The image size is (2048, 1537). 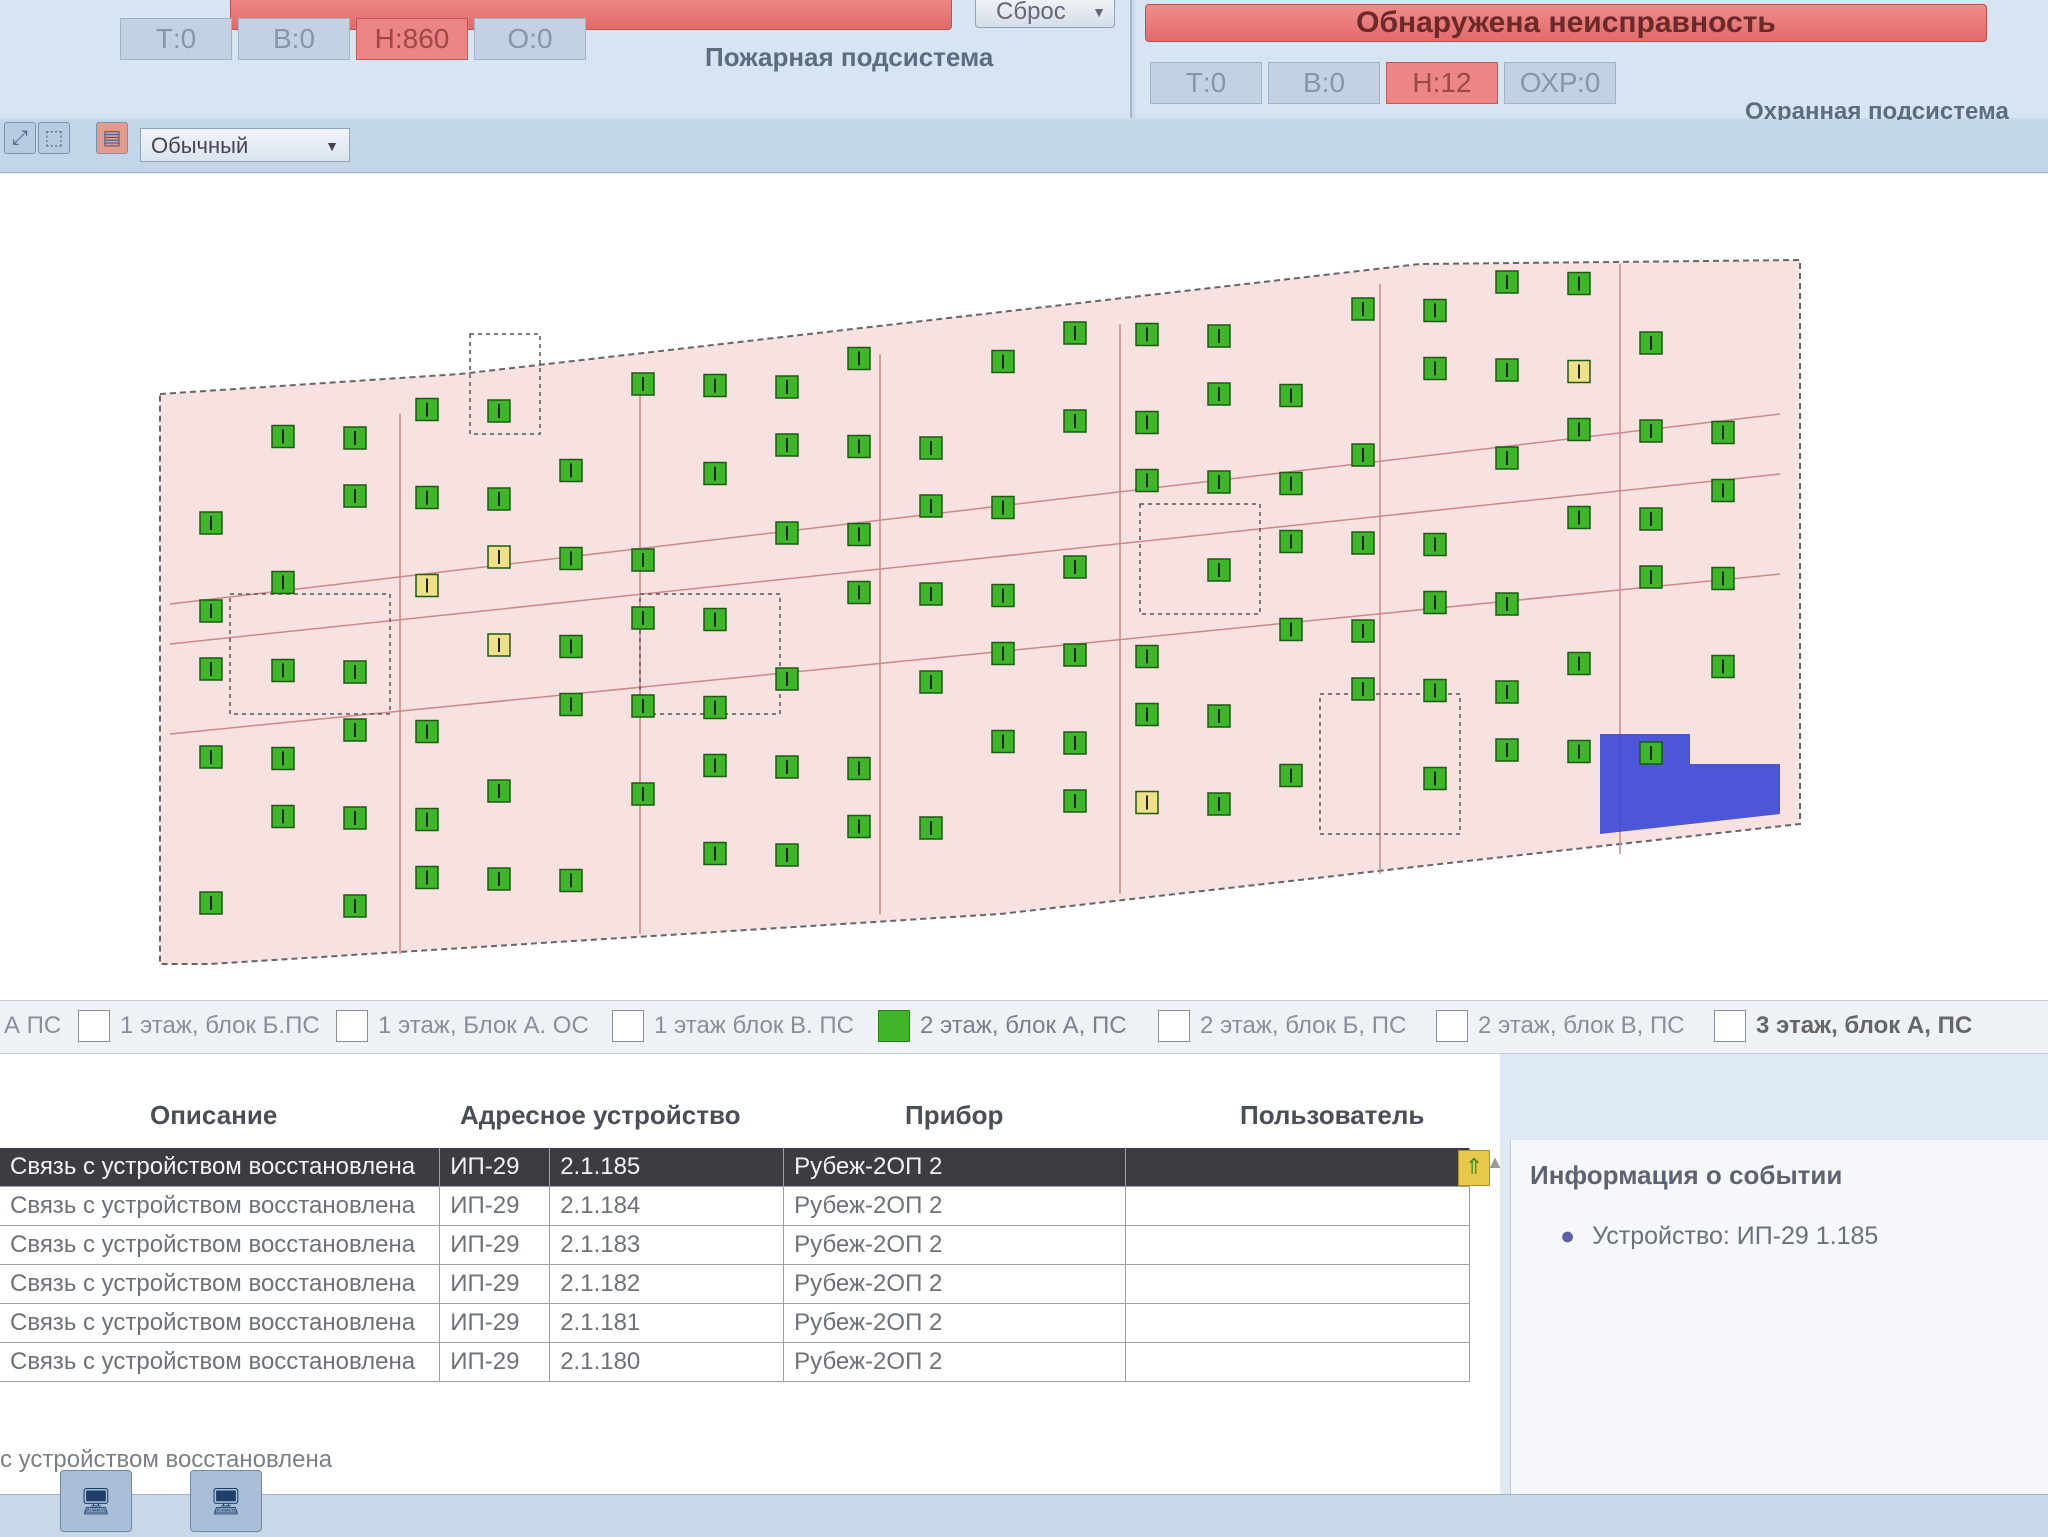 What do you see at coordinates (754, 1025) in the screenshot?
I see `floor-tab-label: 1 этаж блок В. ПС` at bounding box center [754, 1025].